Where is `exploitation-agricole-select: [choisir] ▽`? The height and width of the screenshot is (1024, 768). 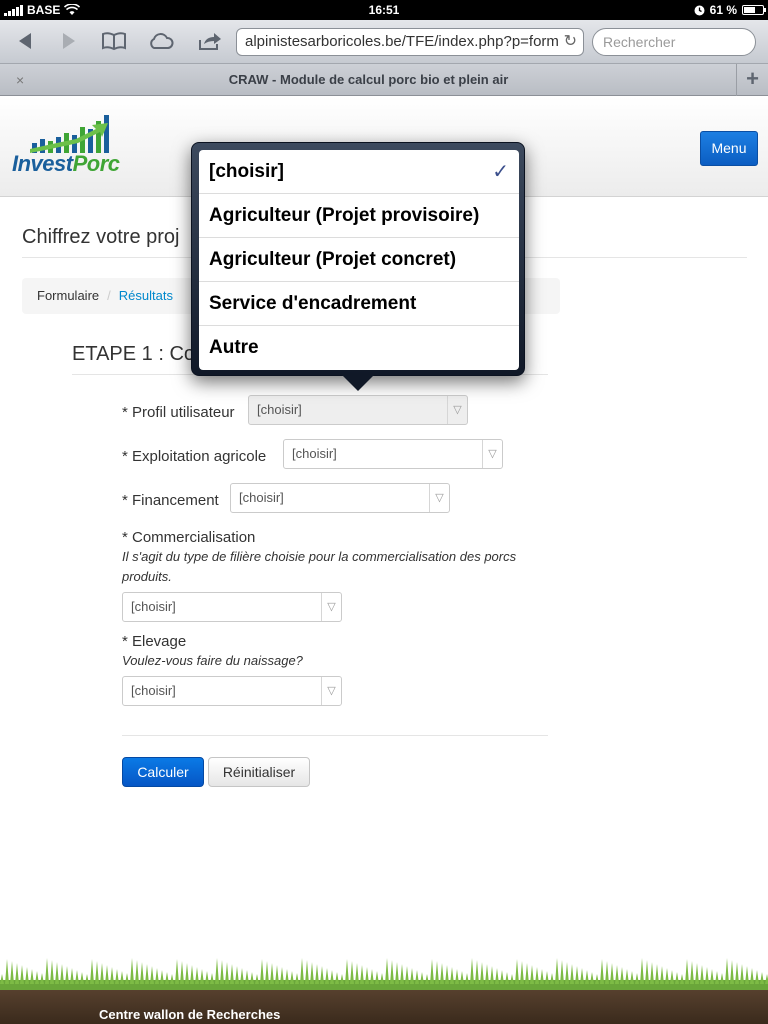
exploitation-agricole-select: [choisir] ▽ is located at coordinates (393, 454).